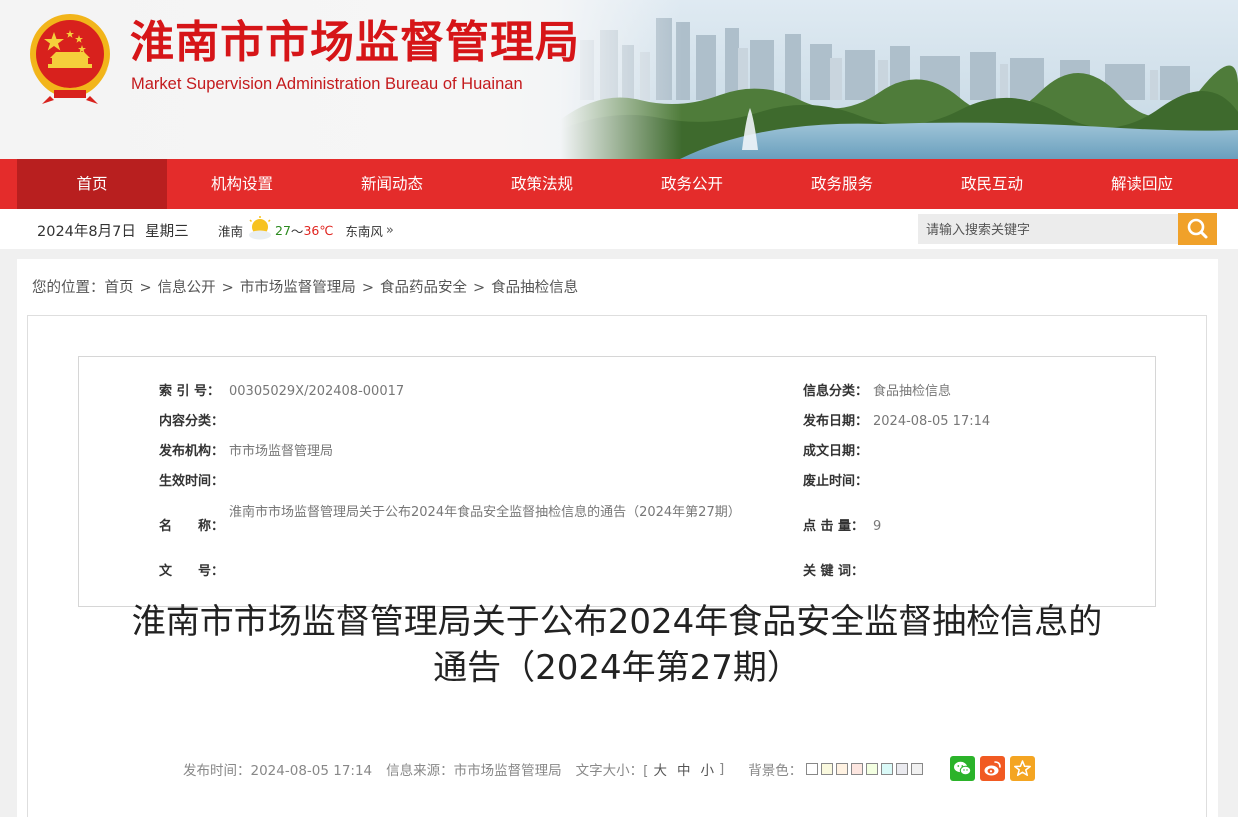 This screenshot has width=1238, height=817. I want to click on article-title-line1: 淮南市市场监督管理局关于公布2024年食品安全监督抽检信息的, so click(617, 622).